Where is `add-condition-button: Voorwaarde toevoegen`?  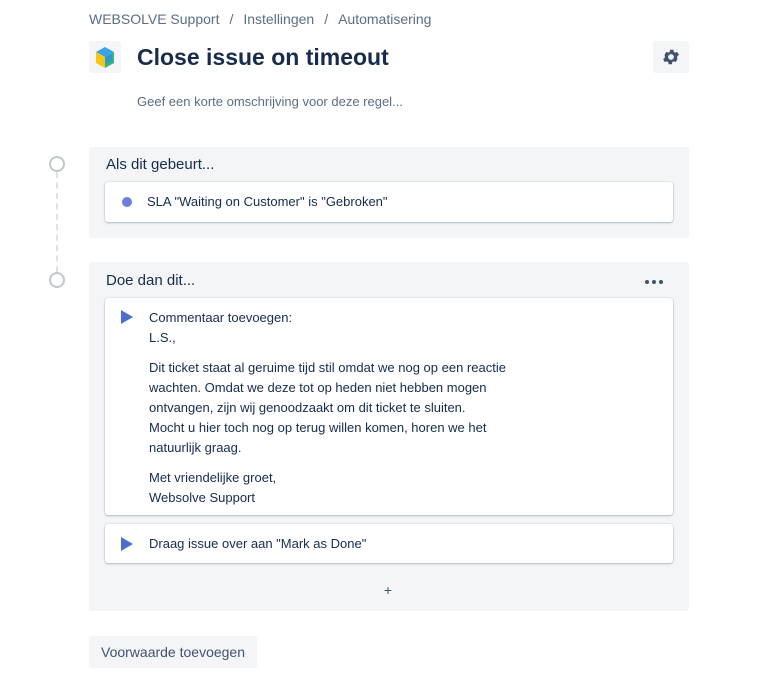
add-condition-button: Voorwaarde toevoegen is located at coordinates (173, 652).